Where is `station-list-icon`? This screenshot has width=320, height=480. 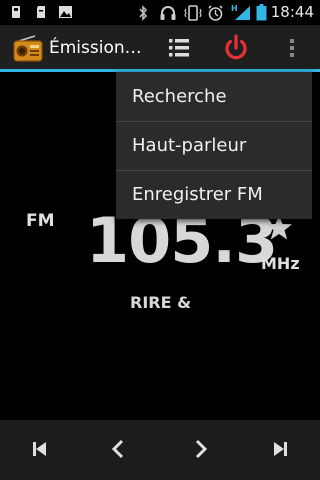
station-list-icon is located at coordinates (179, 48).